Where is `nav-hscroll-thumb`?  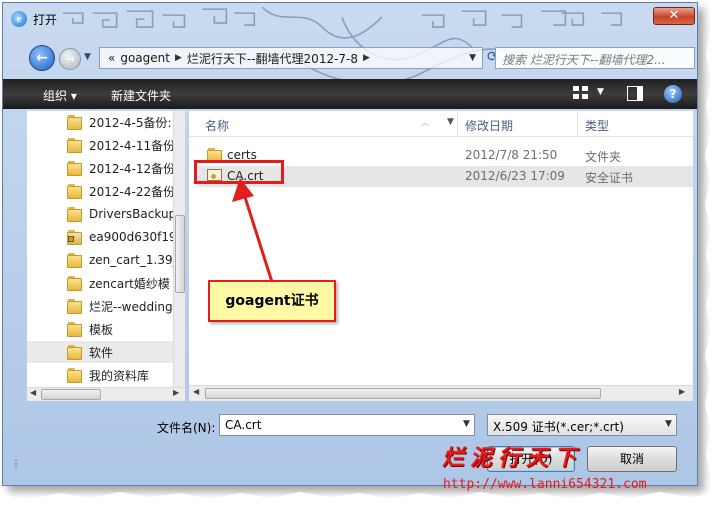 nav-hscroll-thumb is located at coordinates (71, 394).